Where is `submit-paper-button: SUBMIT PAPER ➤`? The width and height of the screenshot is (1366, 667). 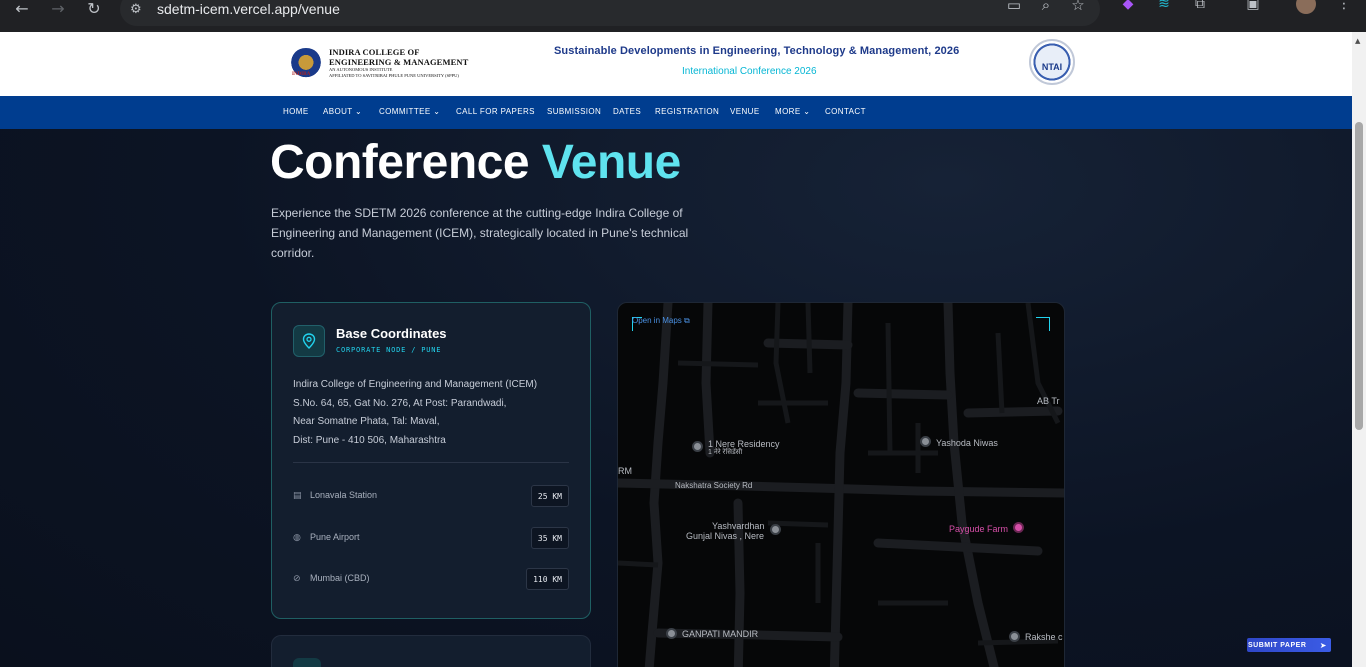
submit-paper-button: SUBMIT PAPER ➤ is located at coordinates (1289, 645).